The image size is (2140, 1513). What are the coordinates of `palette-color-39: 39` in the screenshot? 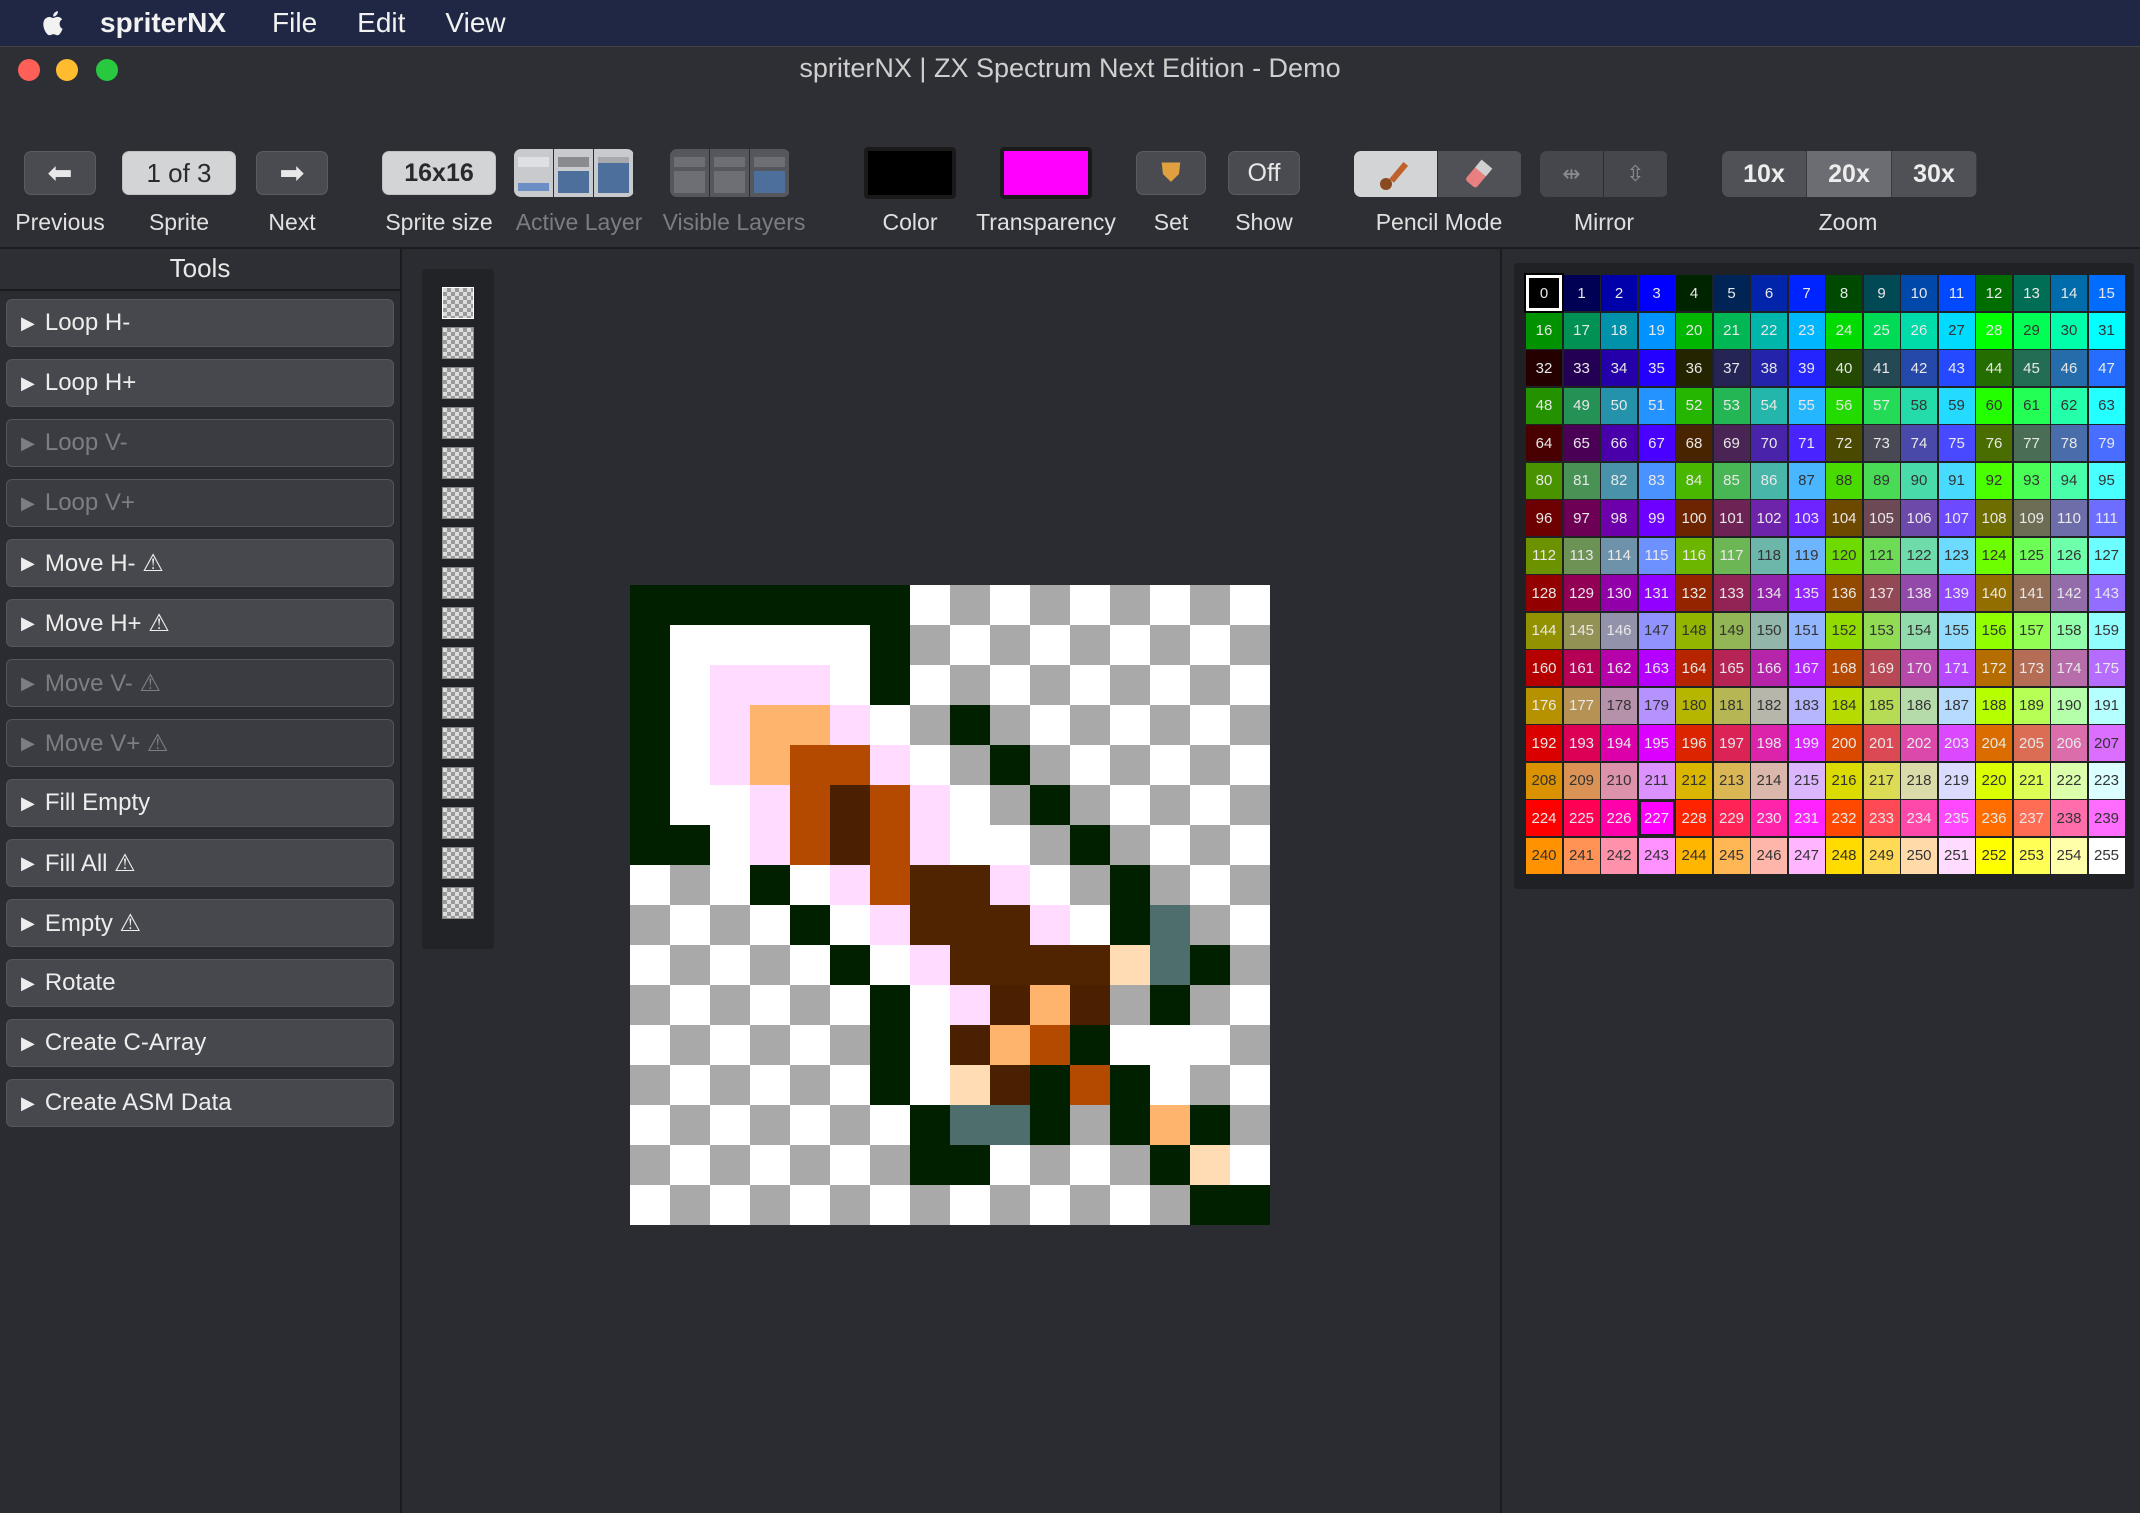 It's located at (1806, 368).